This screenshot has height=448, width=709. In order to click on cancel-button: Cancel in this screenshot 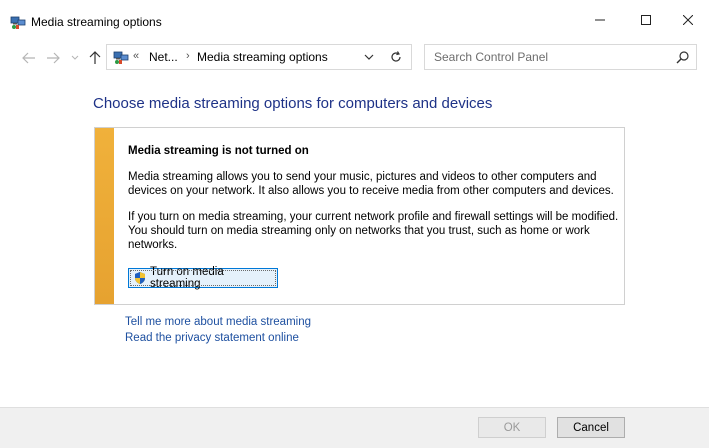, I will do `click(591, 427)`.